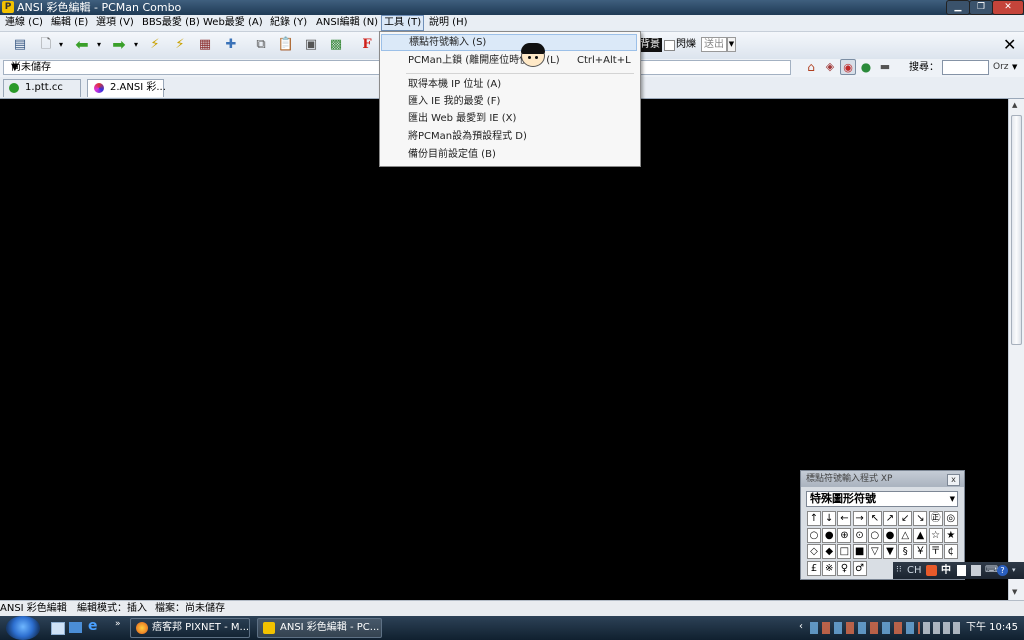  What do you see at coordinates (58, 628) in the screenshot?
I see `show-desktop-icon` at bounding box center [58, 628].